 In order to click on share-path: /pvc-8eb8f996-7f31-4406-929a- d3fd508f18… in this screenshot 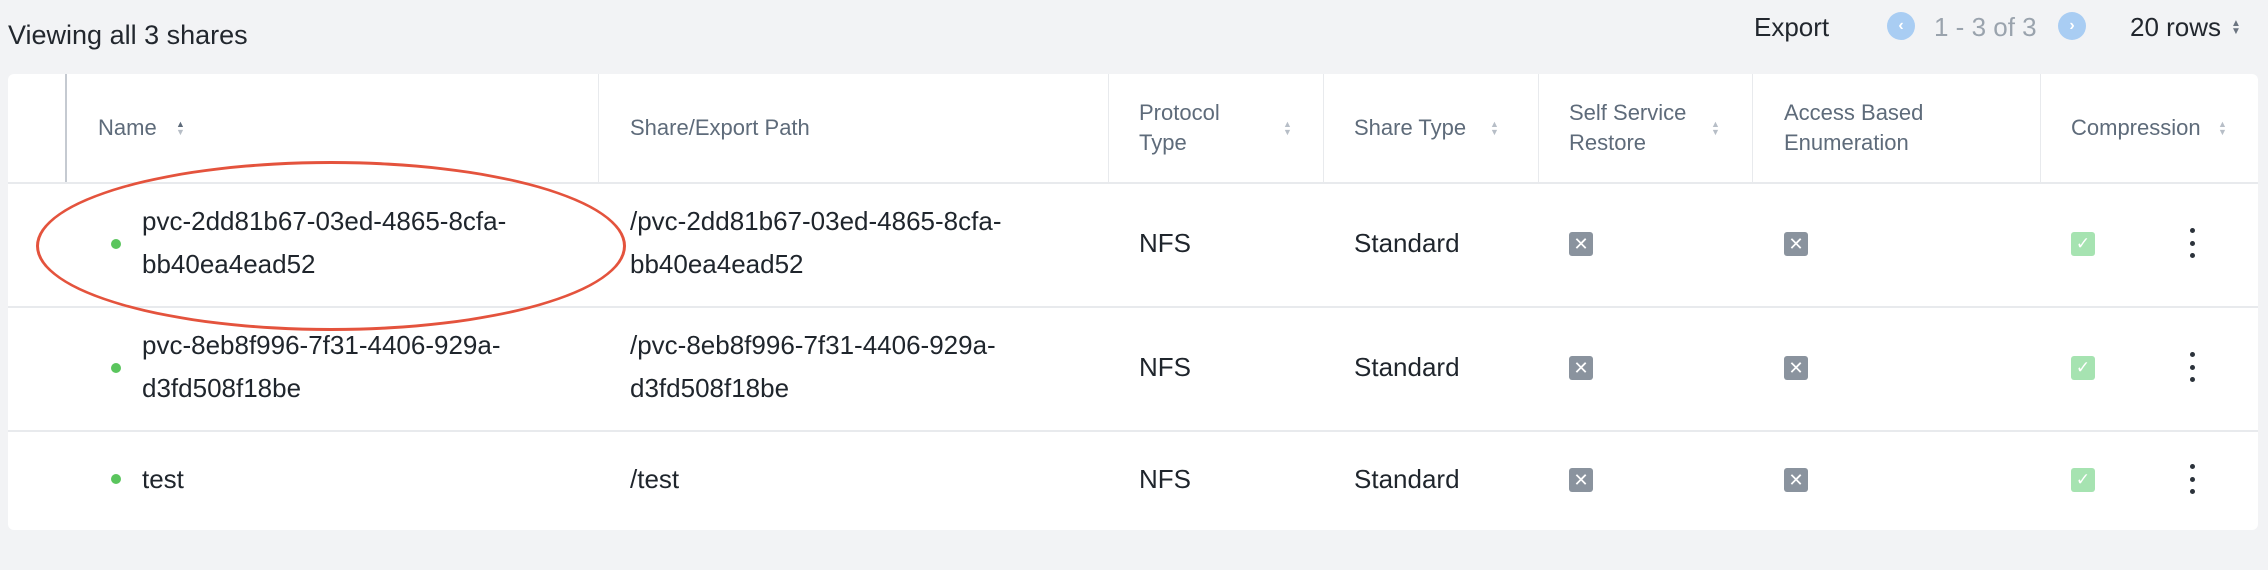, I will do `click(813, 367)`.